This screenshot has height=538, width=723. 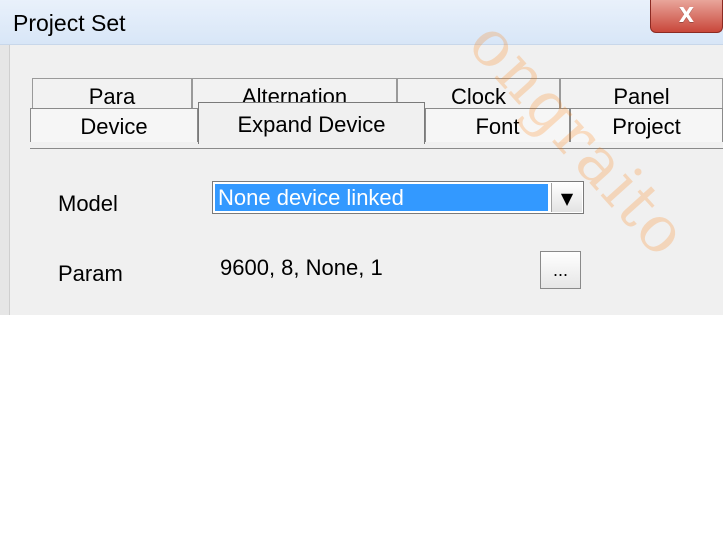 What do you see at coordinates (88, 203) in the screenshot?
I see `model-label: Model` at bounding box center [88, 203].